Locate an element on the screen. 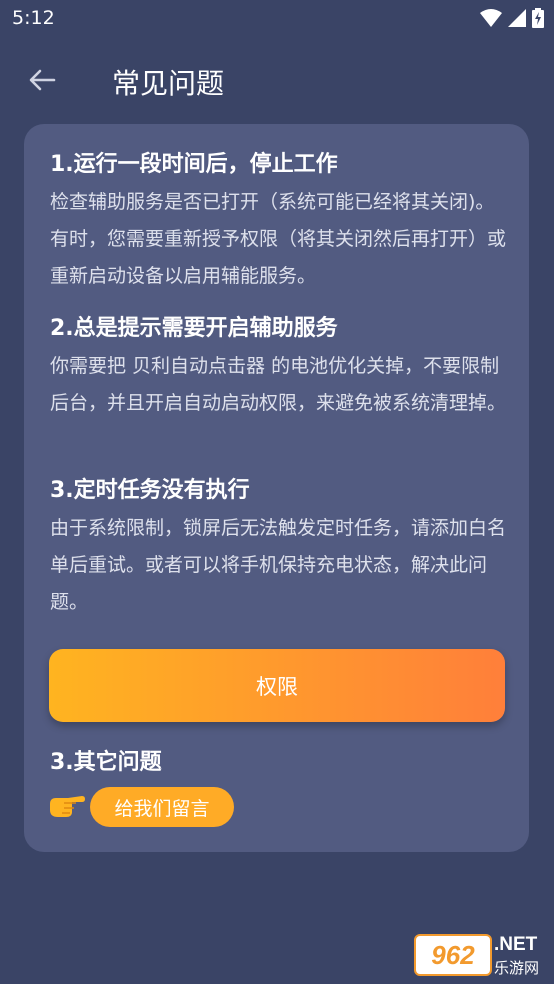  page-title: 常见问题 is located at coordinates (168, 83).